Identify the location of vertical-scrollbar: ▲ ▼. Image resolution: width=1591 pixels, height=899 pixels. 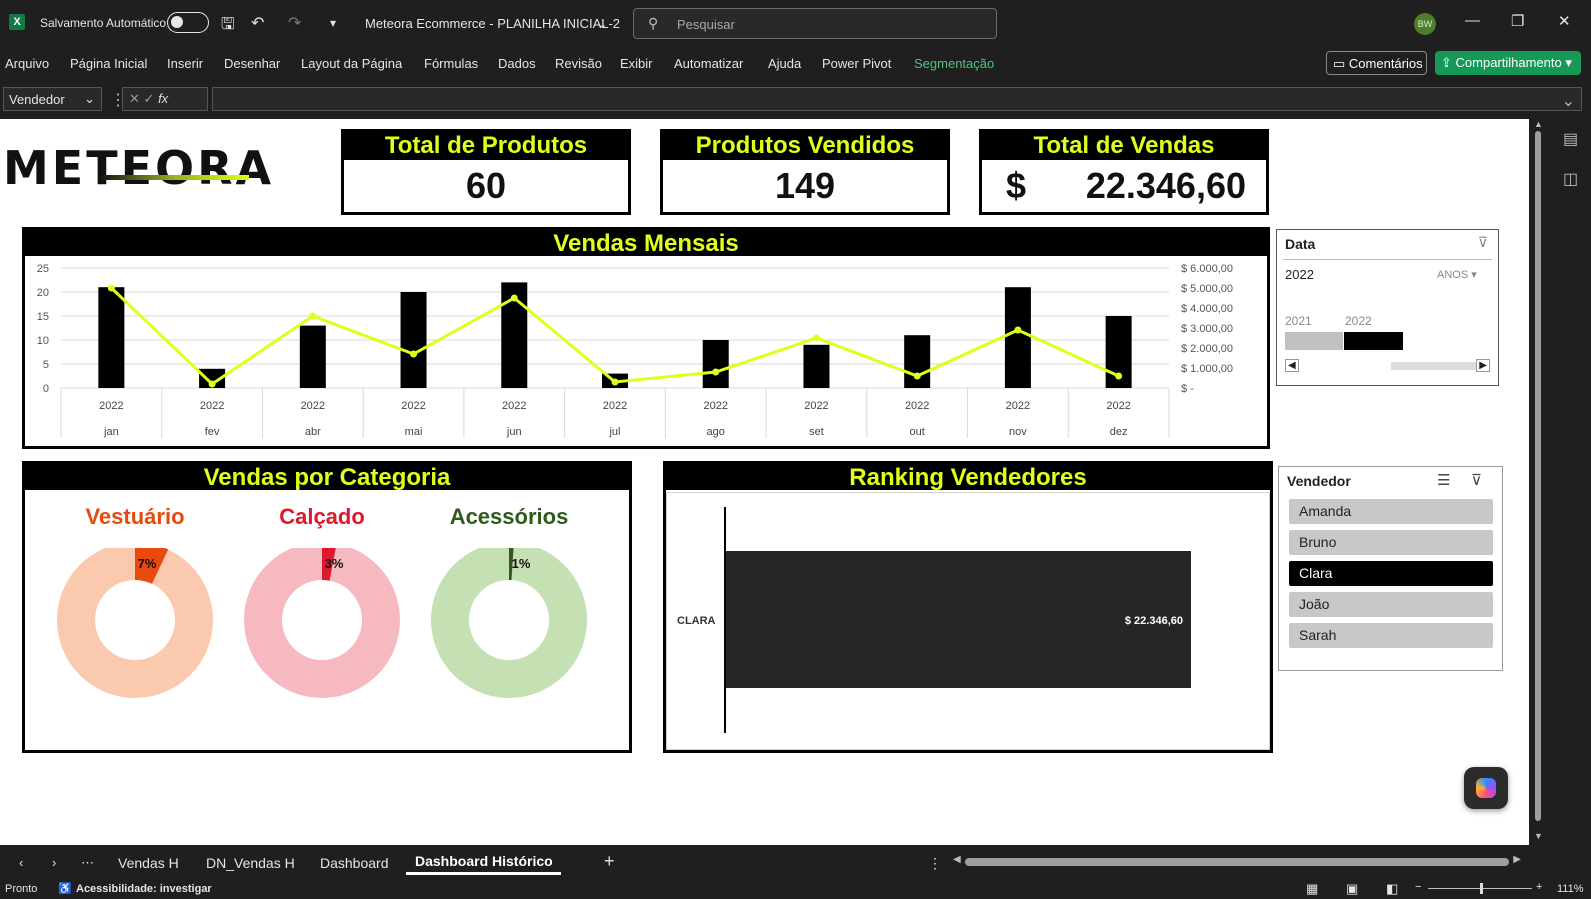
(1538, 482).